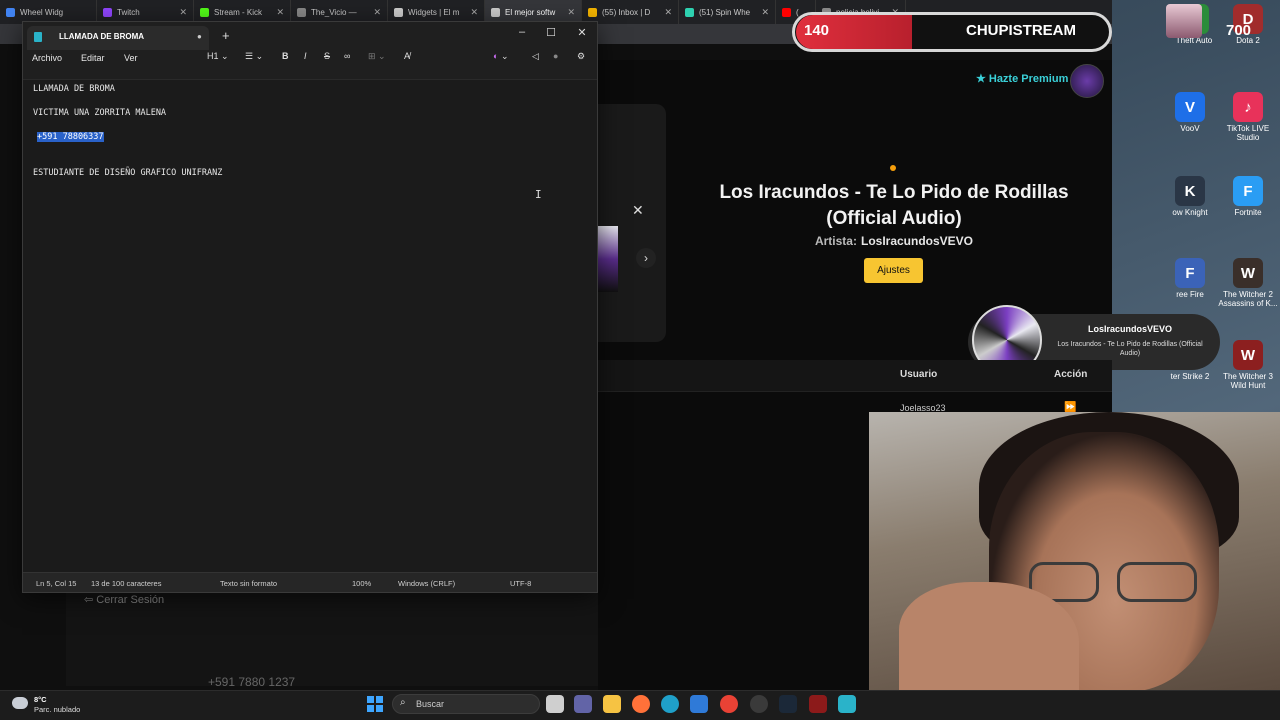 This screenshot has height=720, width=1280. Describe the element at coordinates (555, 704) in the screenshot. I see `task-view-icon` at that location.